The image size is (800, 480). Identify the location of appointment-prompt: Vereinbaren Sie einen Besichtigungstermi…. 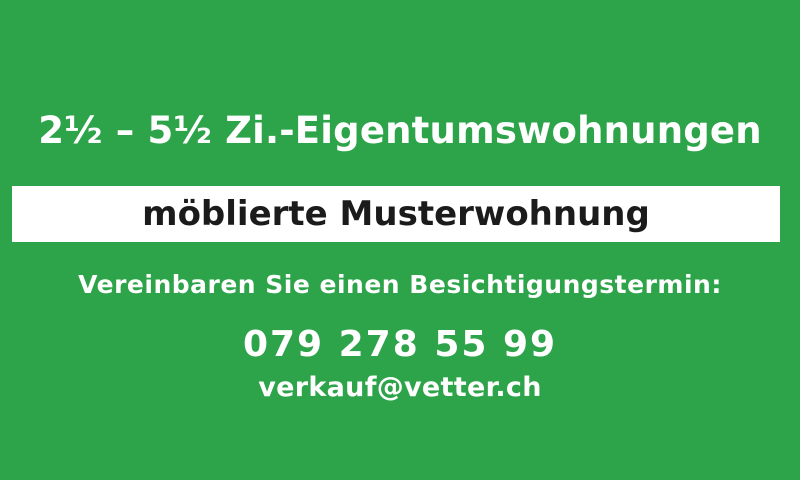
(400, 284).